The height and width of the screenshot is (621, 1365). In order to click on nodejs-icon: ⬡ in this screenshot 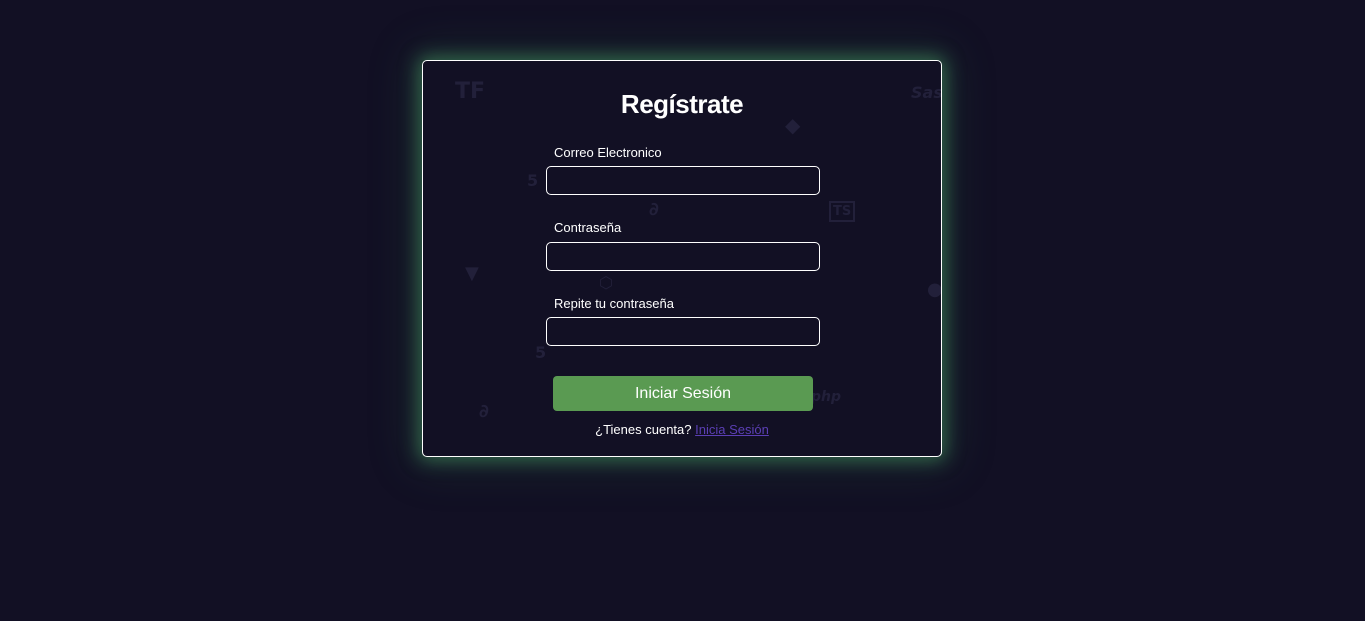, I will do `click(606, 282)`.